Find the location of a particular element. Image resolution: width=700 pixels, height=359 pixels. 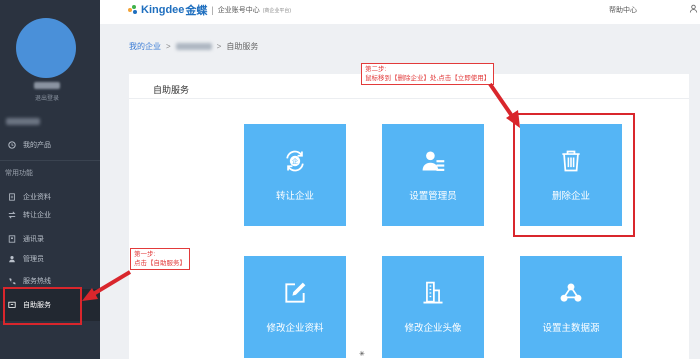

clock-icon is located at coordinates (11, 145).